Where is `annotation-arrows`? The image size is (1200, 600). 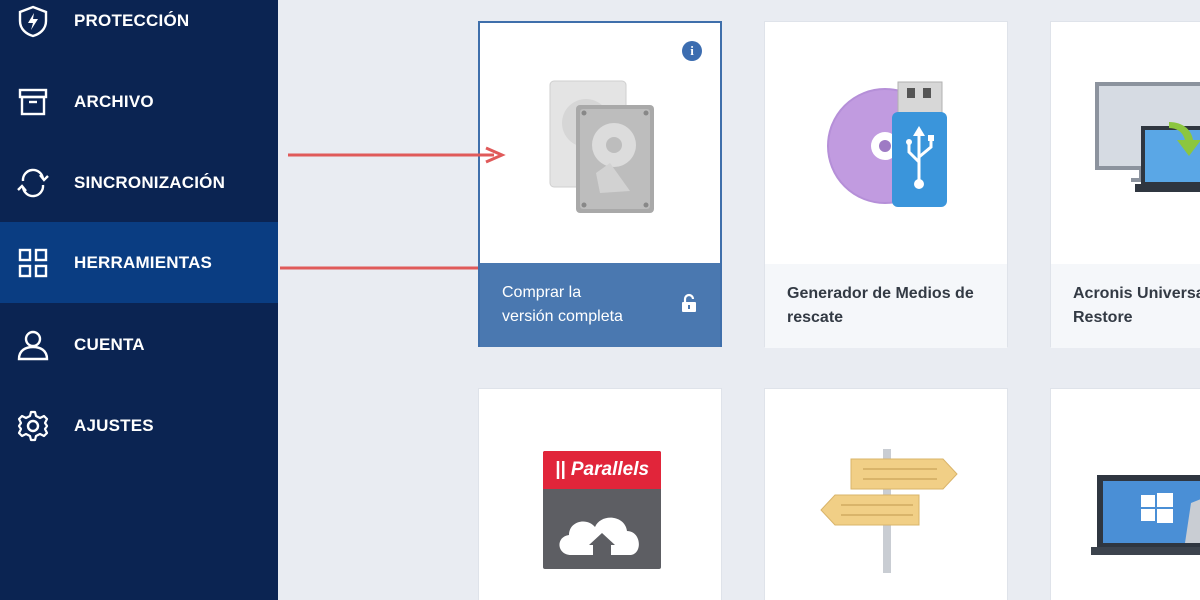
annotation-arrows is located at coordinates (393, 208).